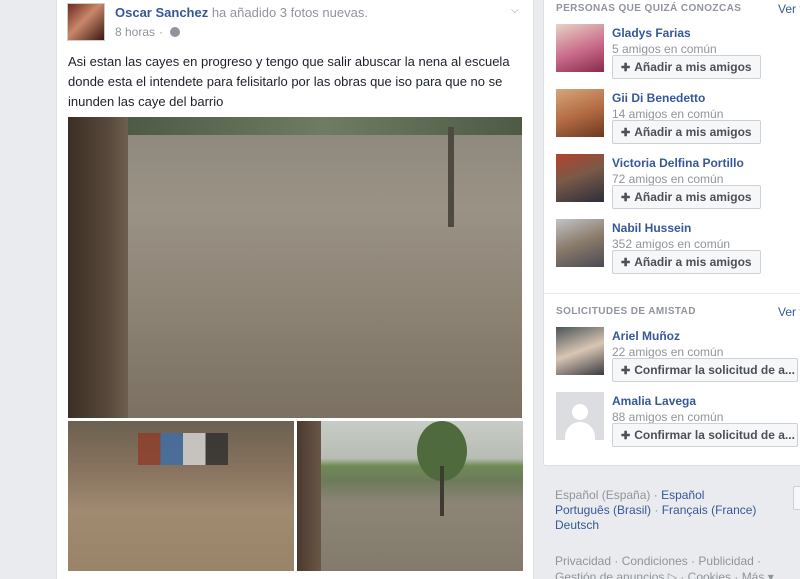 Image resolution: width=800 pixels, height=579 pixels. I want to click on more-caret-icon: ▾, so click(771, 574).